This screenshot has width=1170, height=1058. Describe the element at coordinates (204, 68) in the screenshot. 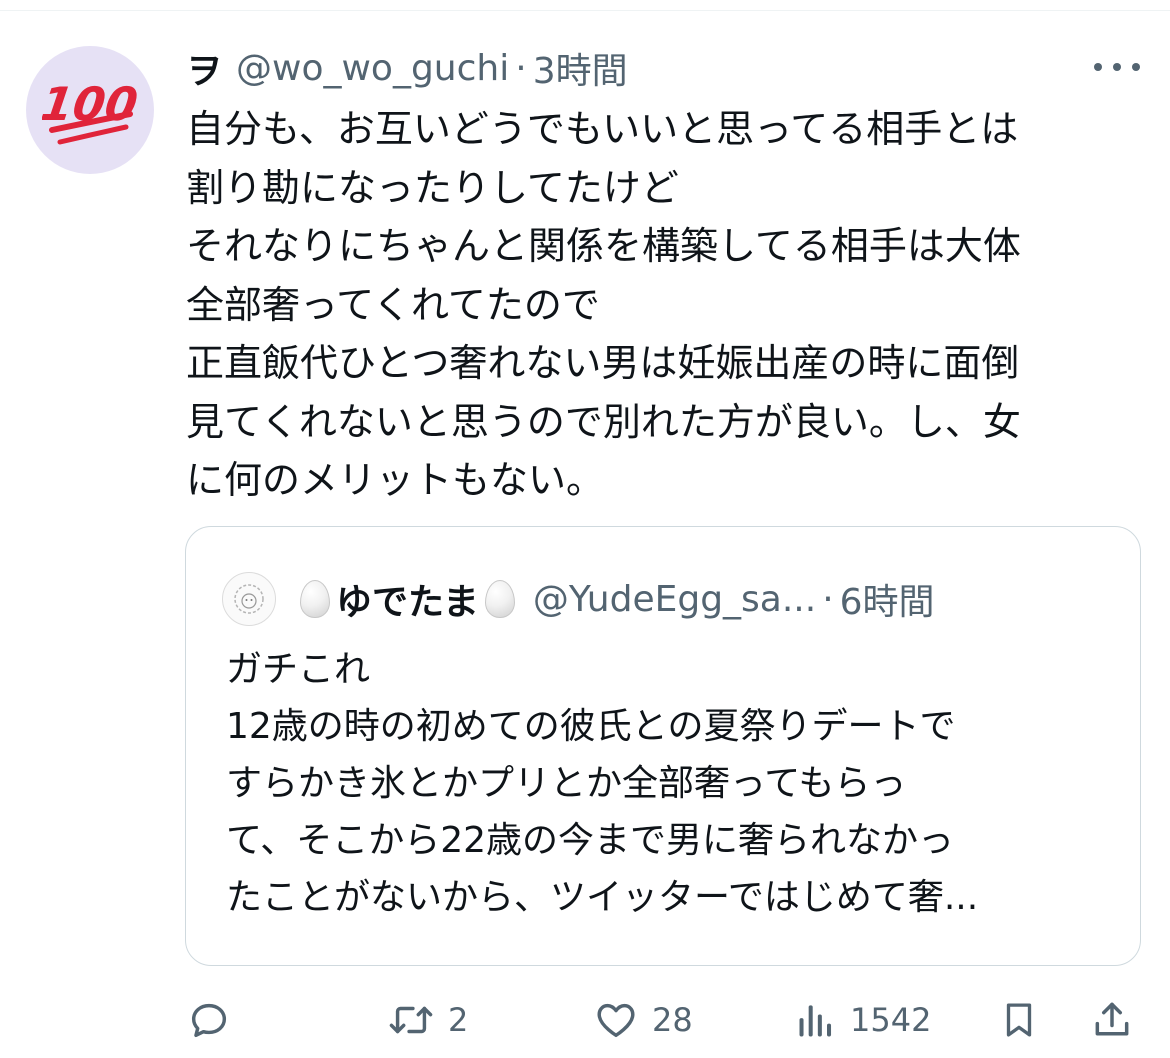

I see `author-name: ヲ` at that location.